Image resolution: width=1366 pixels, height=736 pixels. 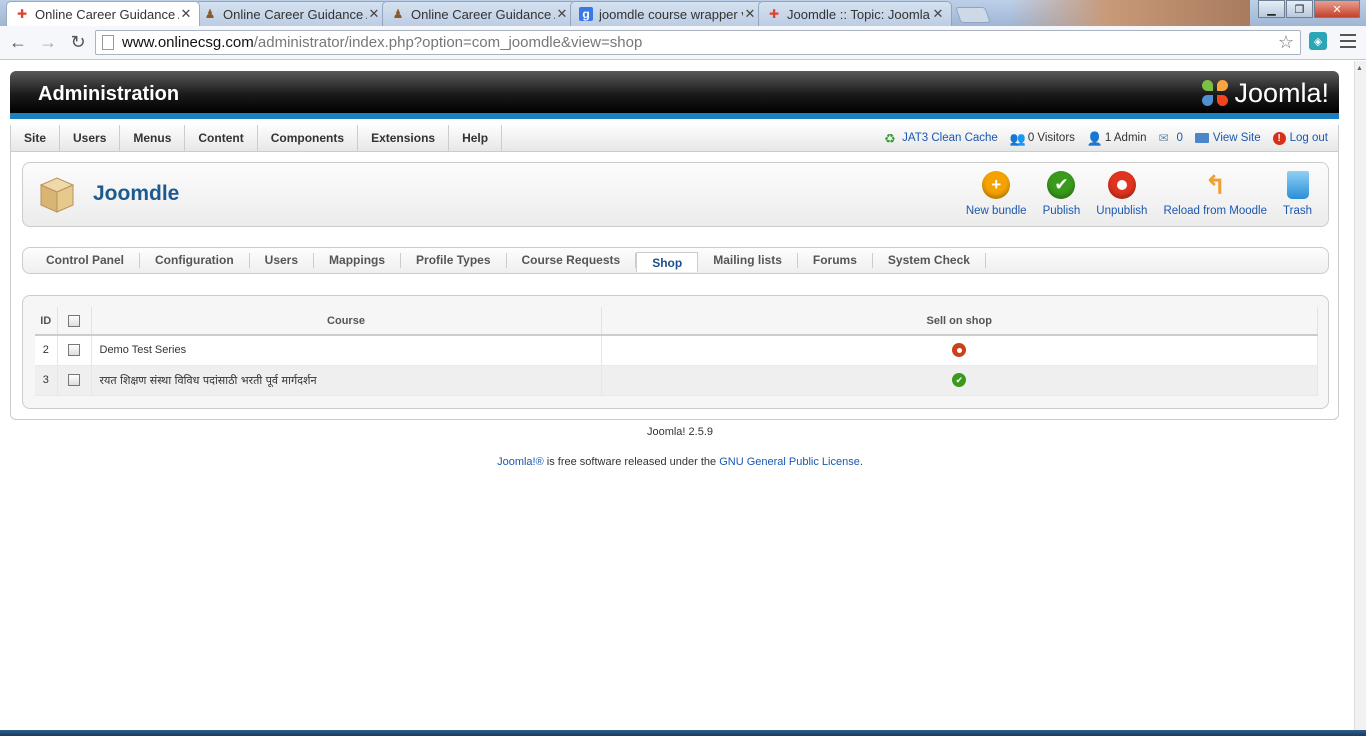 What do you see at coordinates (46, 350) in the screenshot?
I see `row-id: 2` at bounding box center [46, 350].